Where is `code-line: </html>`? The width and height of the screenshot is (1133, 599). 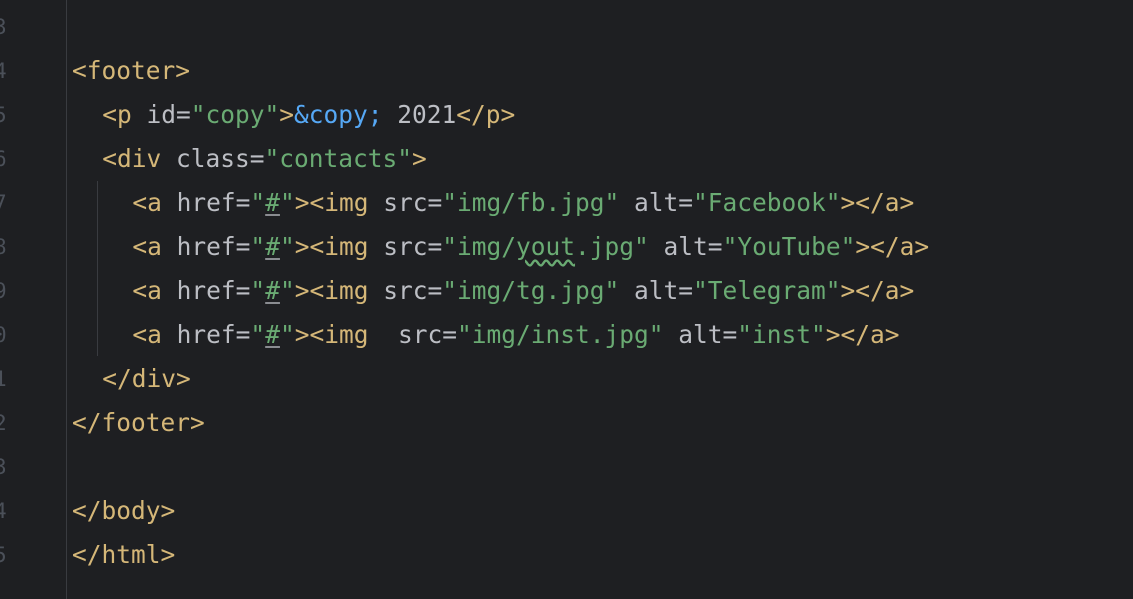
code-line: </html> is located at coordinates (123, 555).